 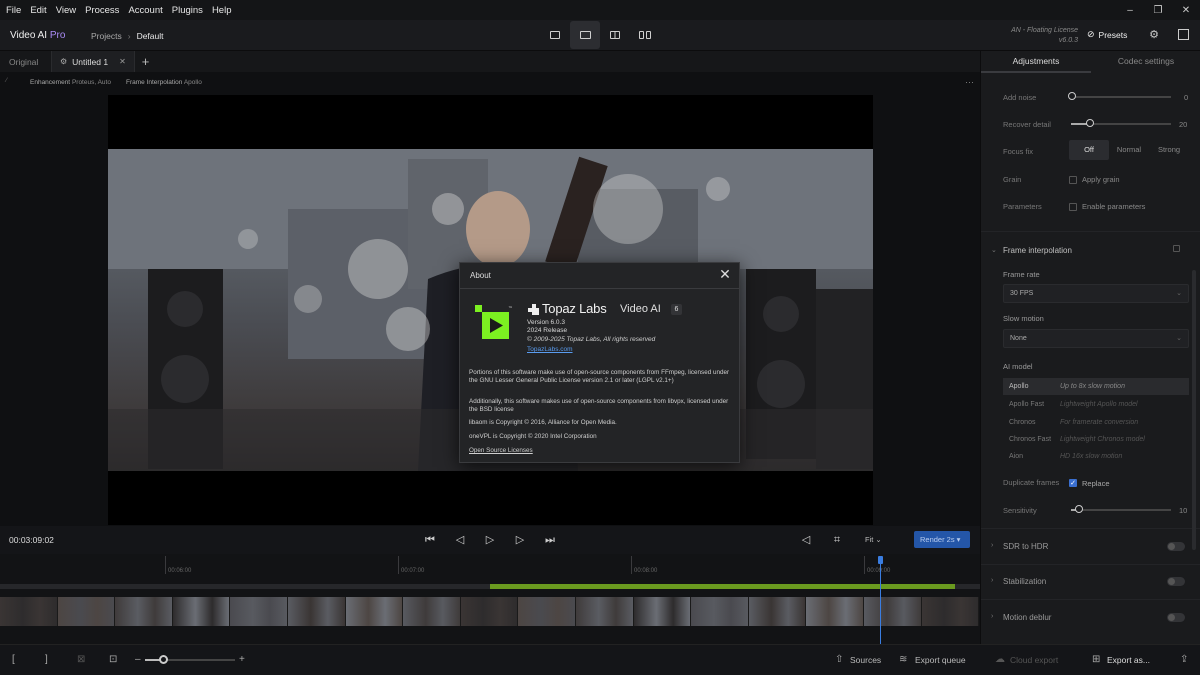 I want to click on volume-icon: ◁, so click(x=806, y=540).